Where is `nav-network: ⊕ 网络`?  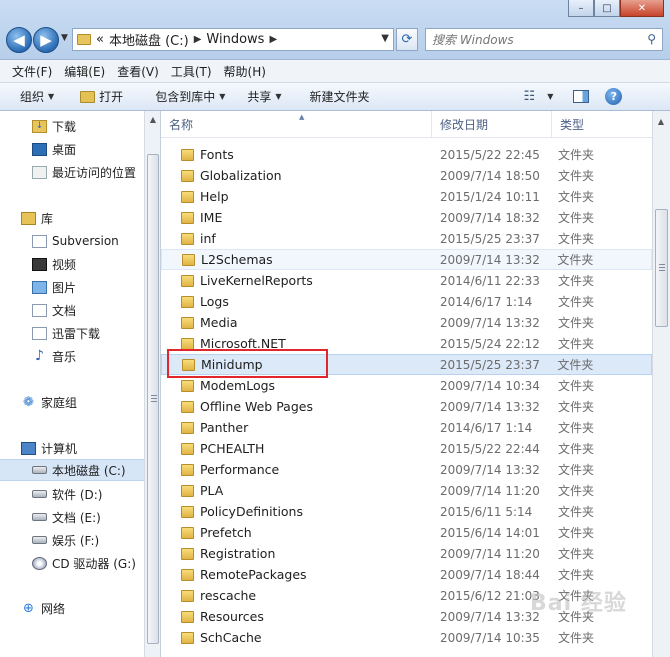
nav-network: ⊕ 网络 is located at coordinates (72, 608).